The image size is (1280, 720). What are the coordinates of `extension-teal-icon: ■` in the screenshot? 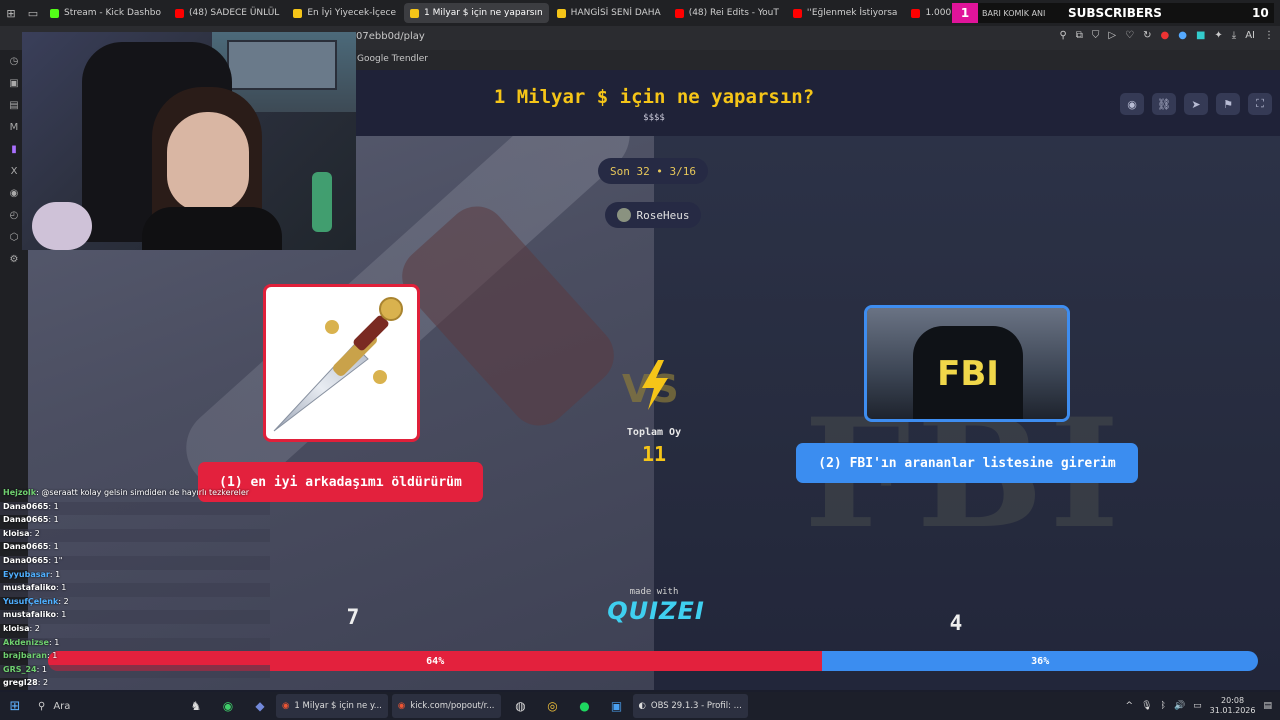 It's located at (1200, 35).